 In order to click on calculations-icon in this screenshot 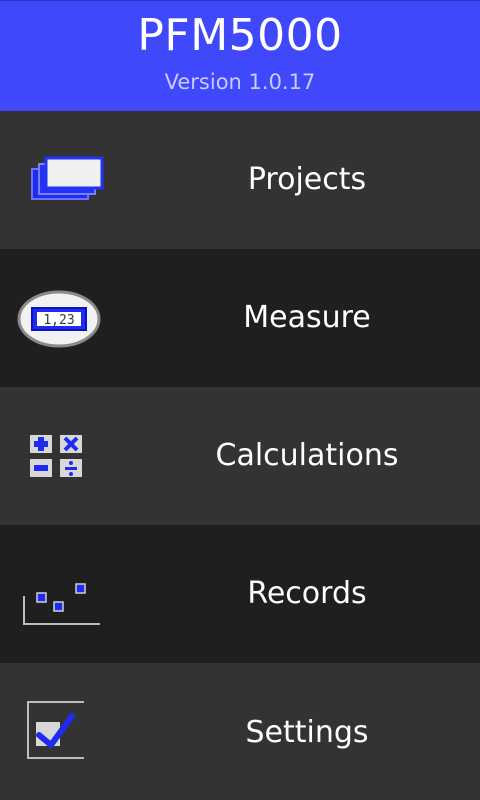, I will do `click(56, 456)`.